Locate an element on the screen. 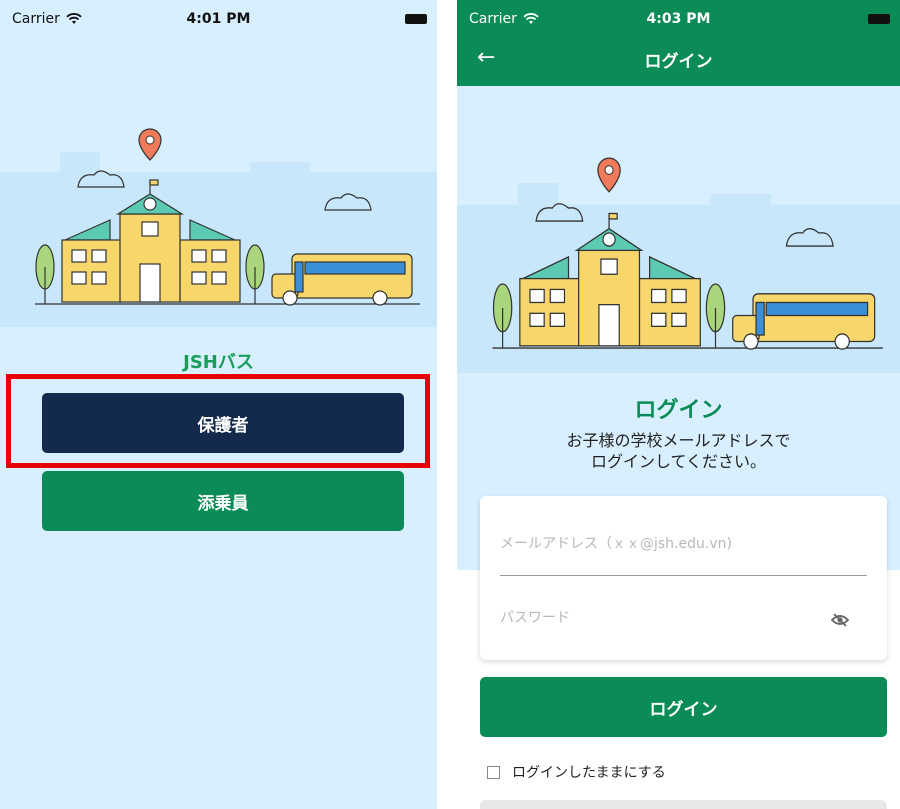 The height and width of the screenshot is (809, 900). appbar-title: ログイン is located at coordinates (678, 62).